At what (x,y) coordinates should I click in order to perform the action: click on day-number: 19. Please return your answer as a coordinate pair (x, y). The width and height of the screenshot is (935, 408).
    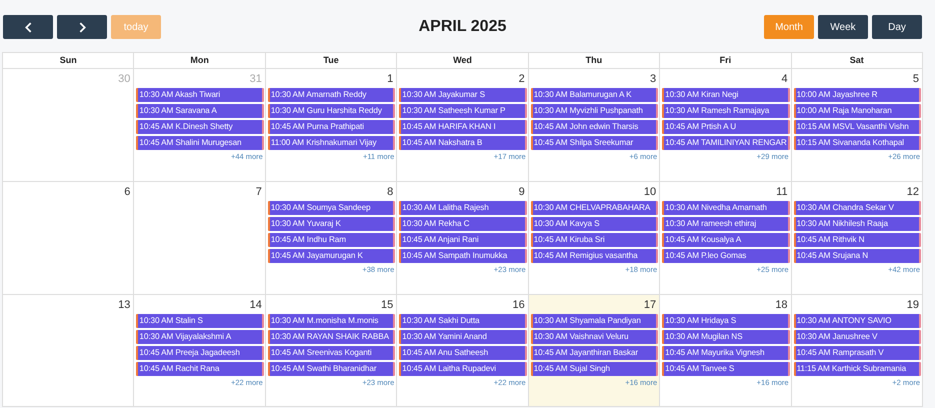
    Looking at the image, I should click on (913, 304).